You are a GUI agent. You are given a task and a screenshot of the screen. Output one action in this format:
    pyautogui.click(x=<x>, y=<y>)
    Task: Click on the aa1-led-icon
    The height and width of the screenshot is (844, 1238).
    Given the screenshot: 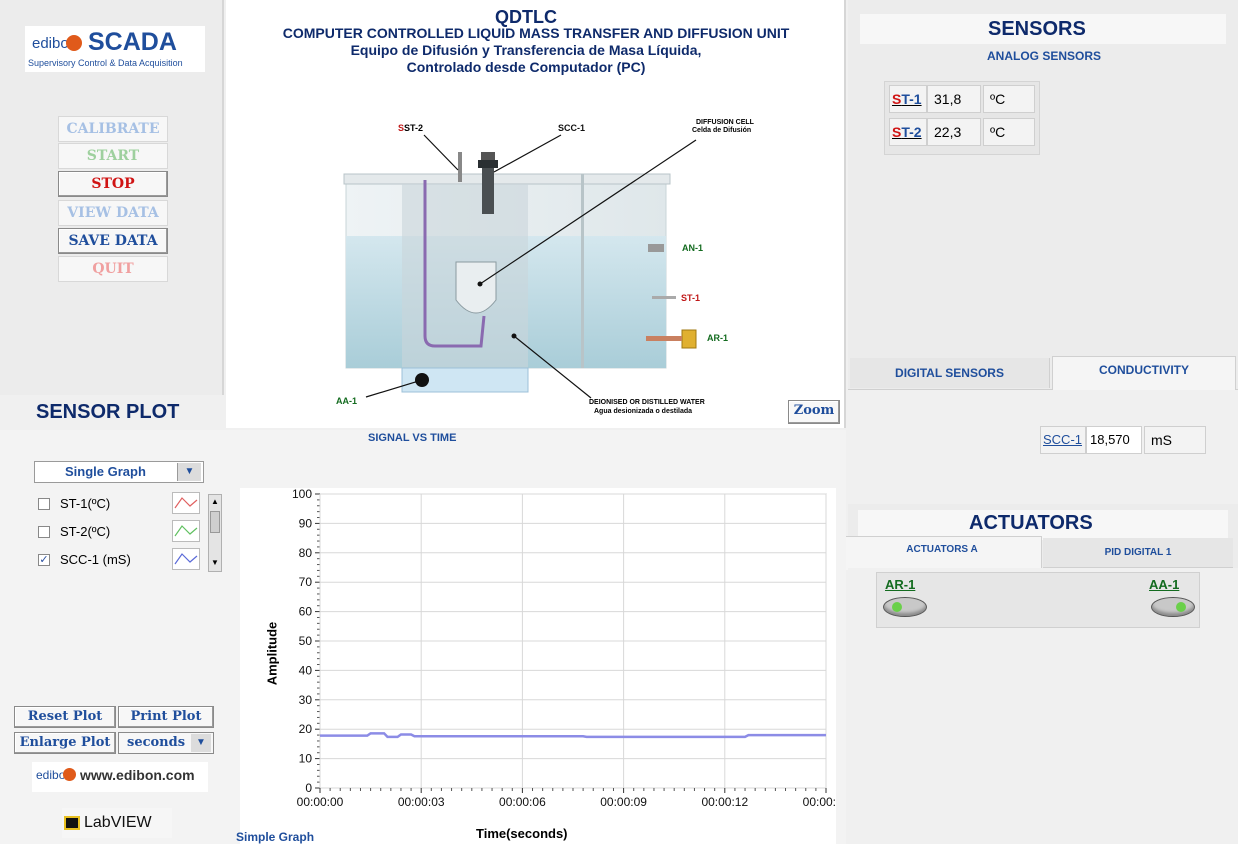 What is the action you would take?
    pyautogui.click(x=1181, y=607)
    